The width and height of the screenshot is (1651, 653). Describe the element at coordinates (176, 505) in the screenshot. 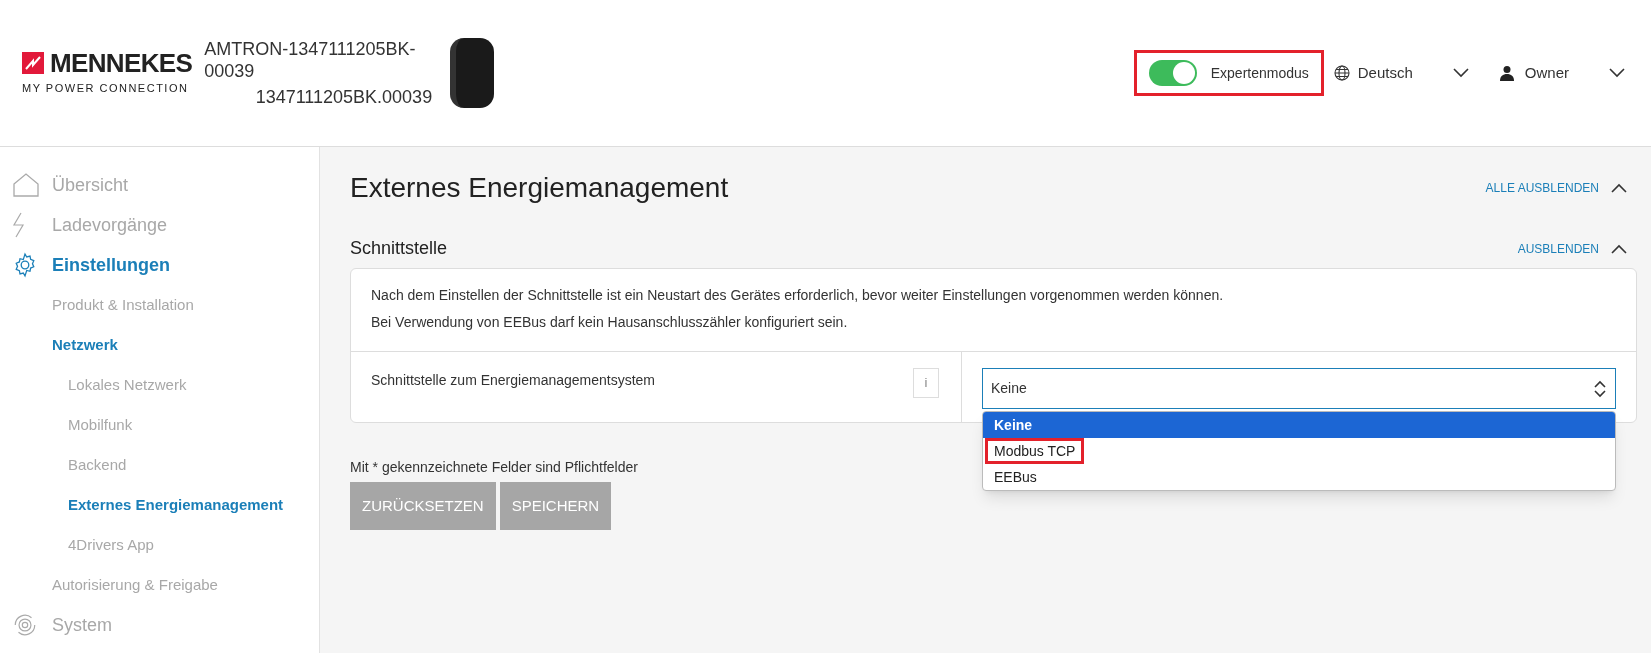

I see `sidebar-item: Externes Energiemanagement` at that location.